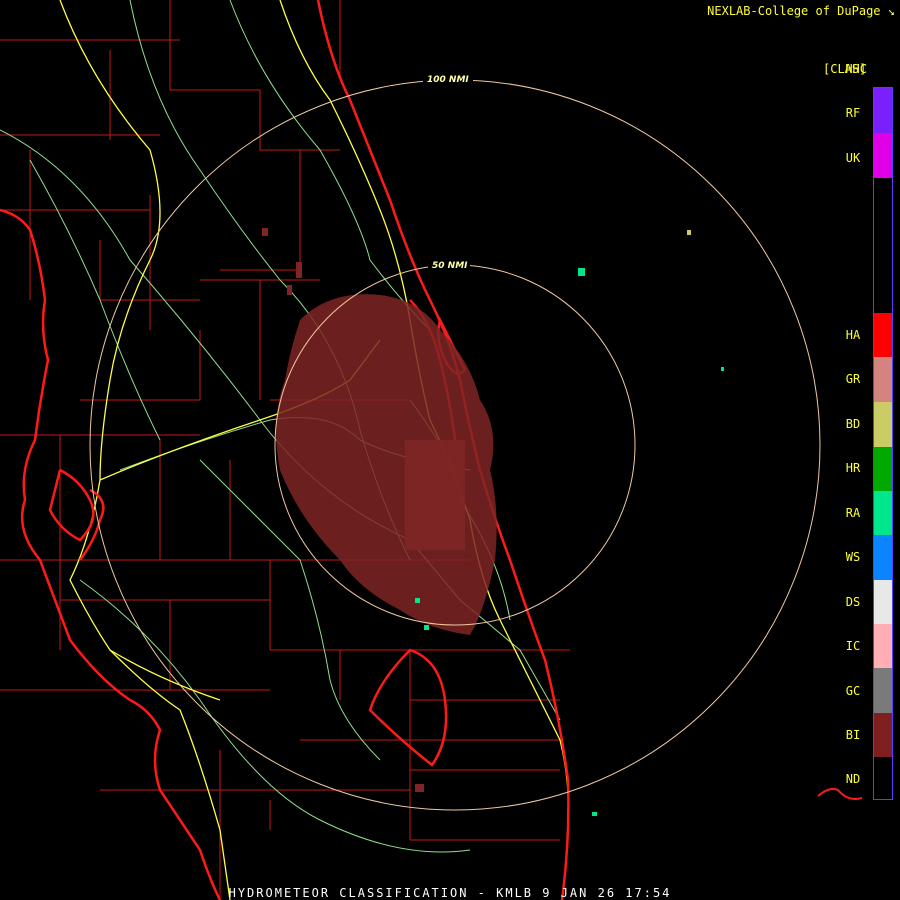 The width and height of the screenshot is (900, 900). I want to click on unknown-echo, so click(689, 232).